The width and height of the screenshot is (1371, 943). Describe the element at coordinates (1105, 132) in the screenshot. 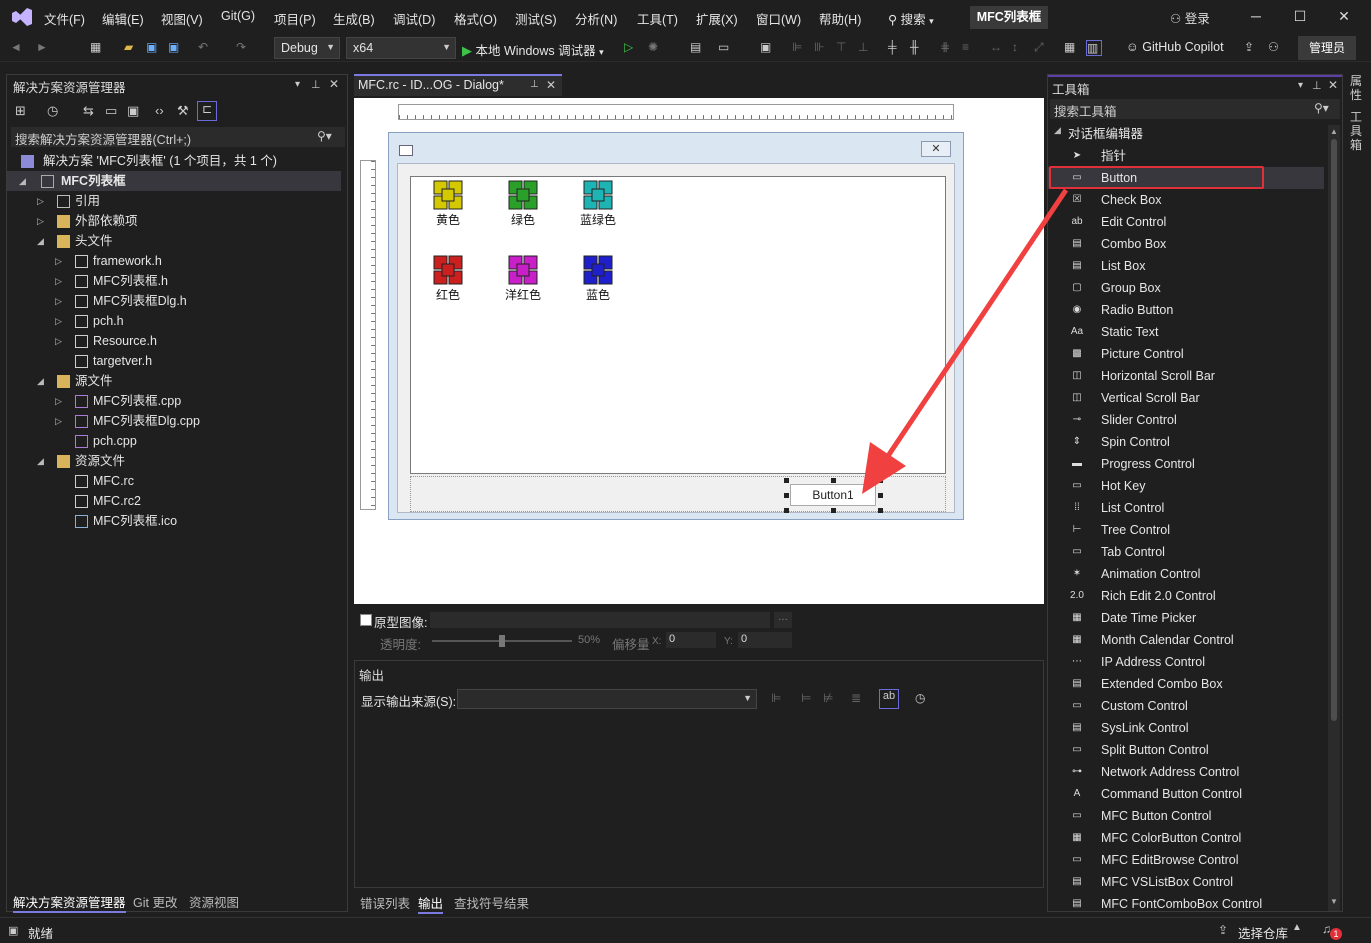

I see `toolbox-section-label: 对话框编辑器` at that location.